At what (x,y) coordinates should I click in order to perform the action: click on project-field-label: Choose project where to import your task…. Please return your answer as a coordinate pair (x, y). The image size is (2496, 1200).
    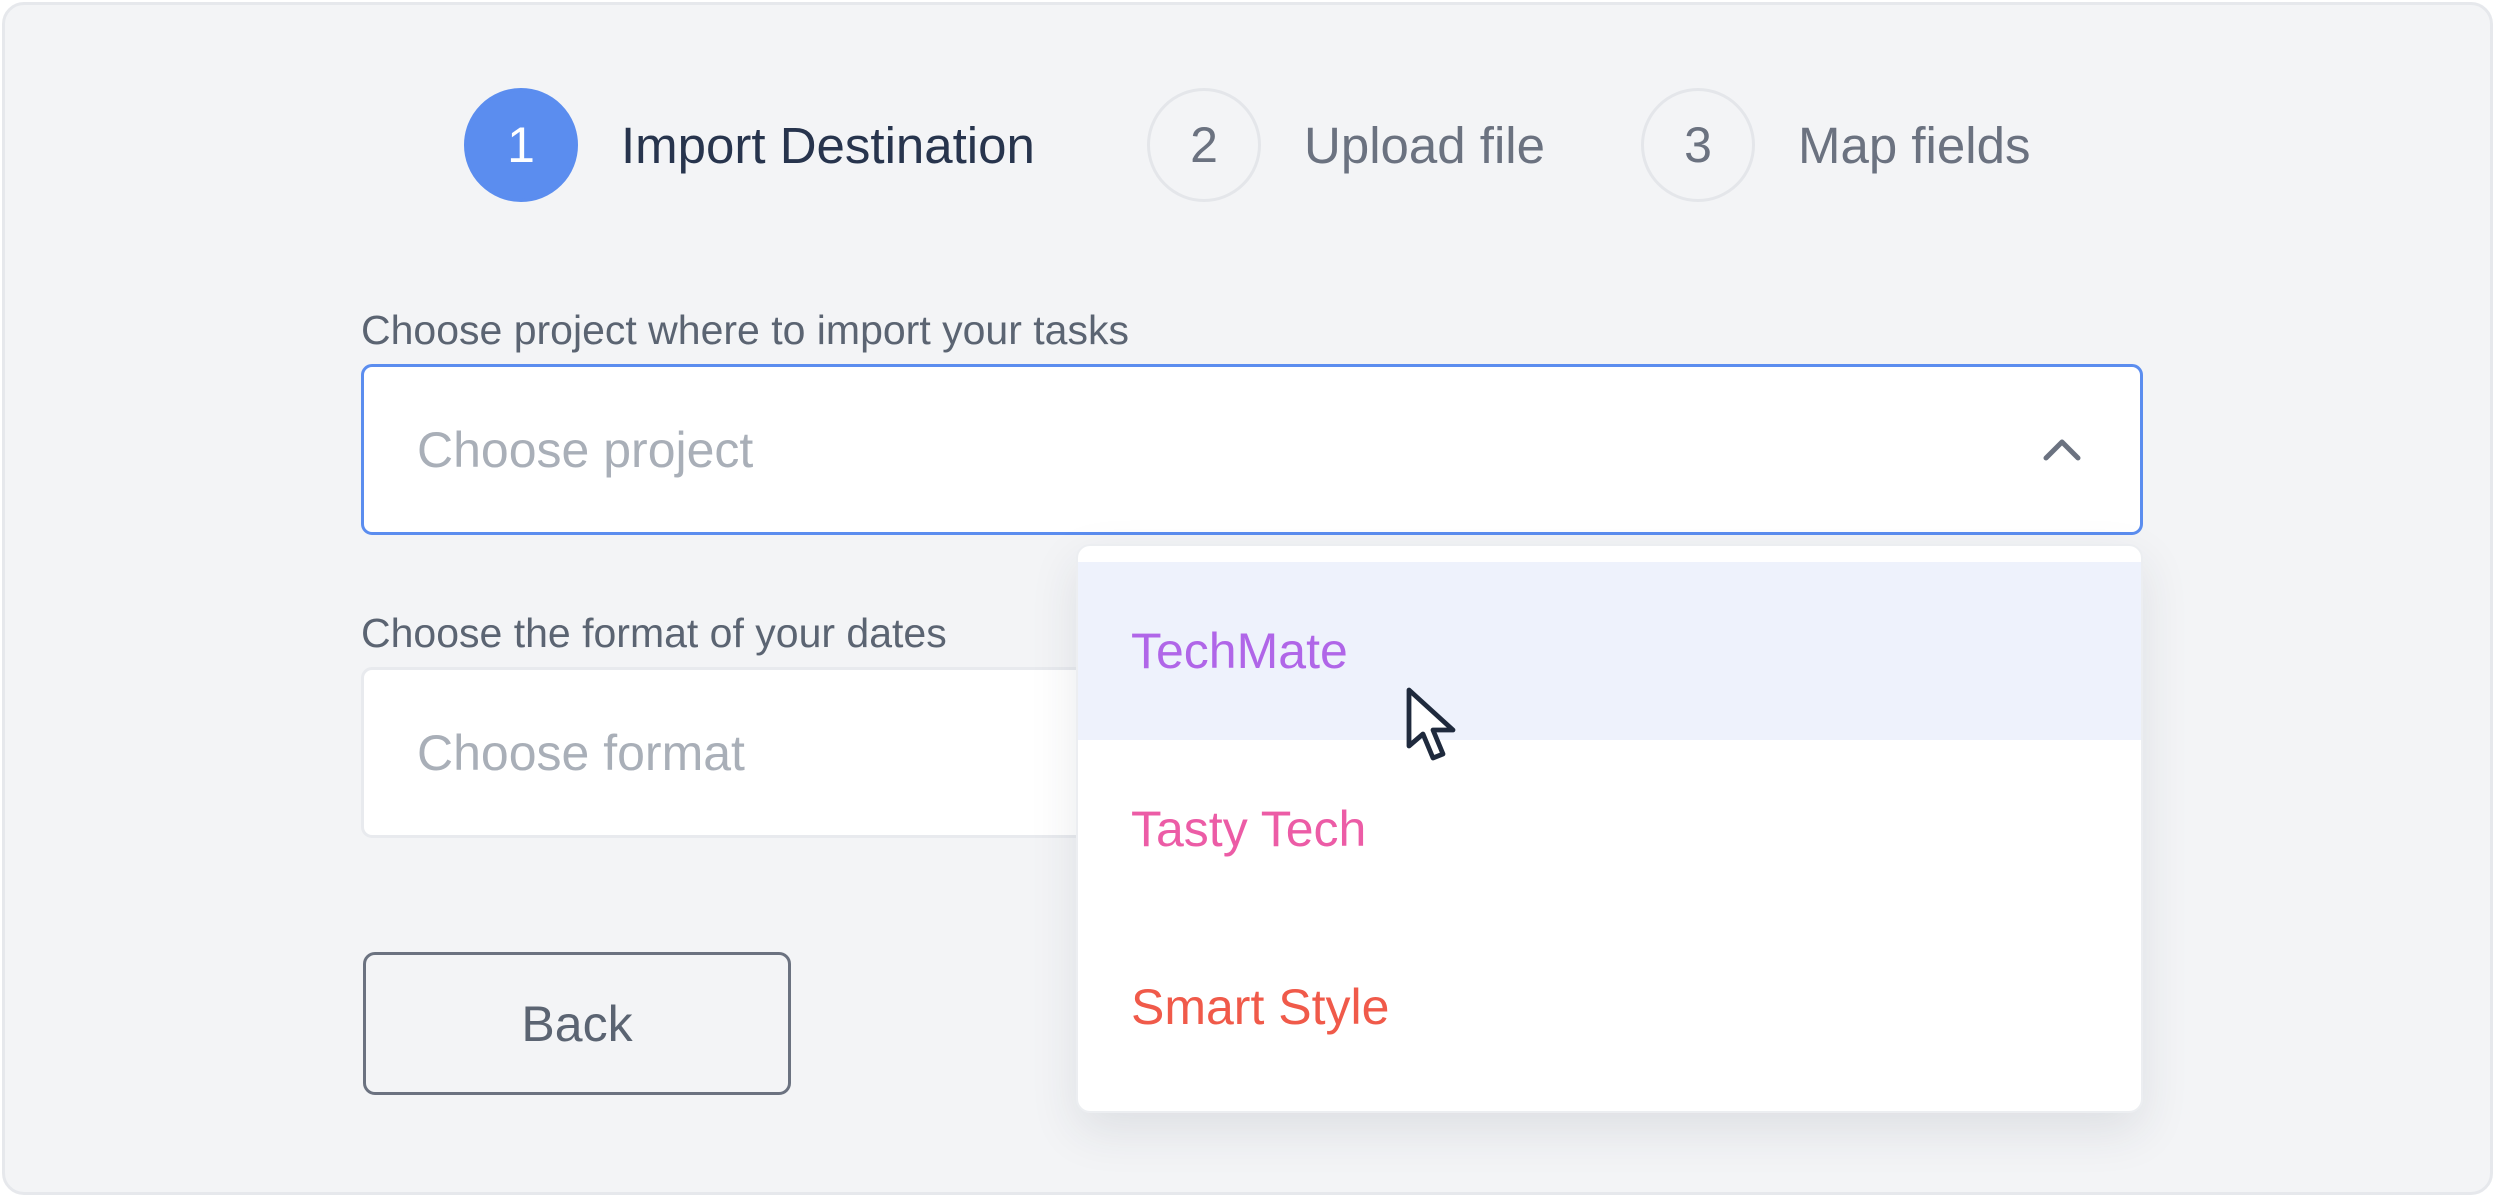
    Looking at the image, I should click on (745, 330).